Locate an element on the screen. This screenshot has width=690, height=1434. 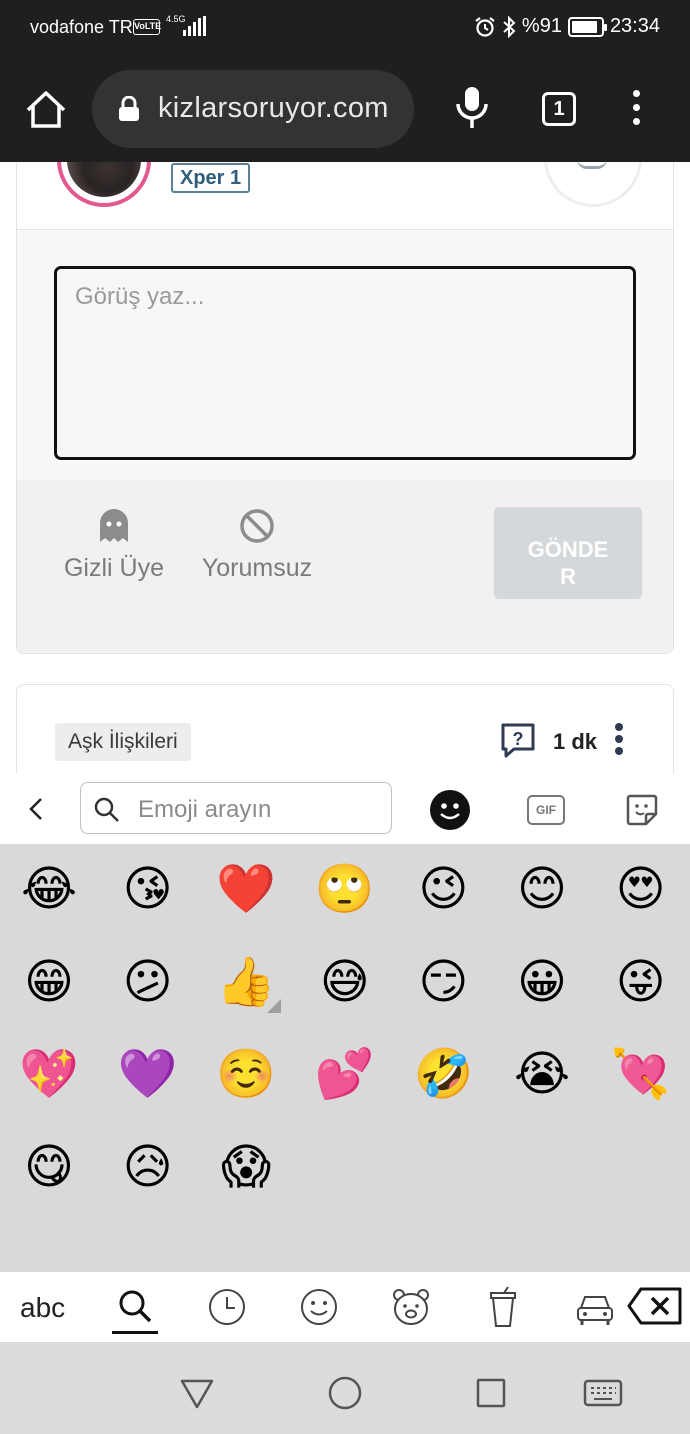
search-category-icon is located at coordinates (135, 1307).